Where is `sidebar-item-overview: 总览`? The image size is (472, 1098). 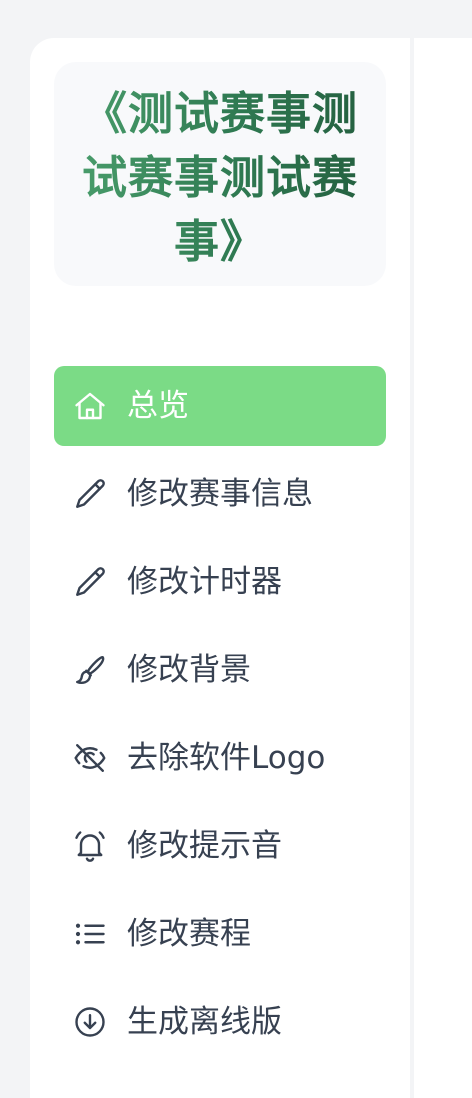
sidebar-item-overview: 总览 is located at coordinates (220, 406).